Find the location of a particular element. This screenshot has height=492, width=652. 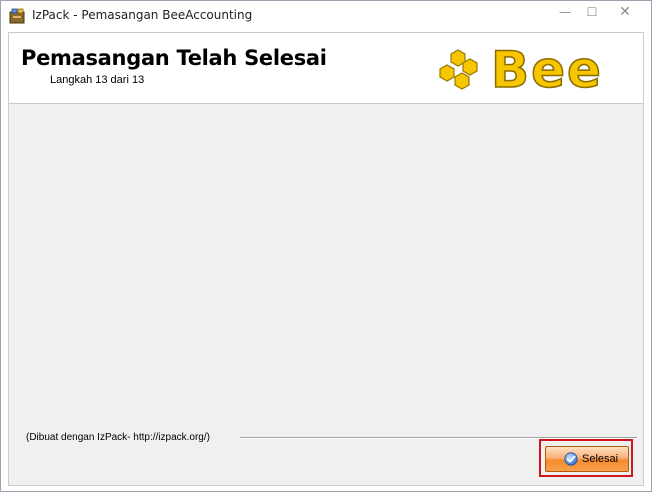

finish-button-label: Selesai is located at coordinates (600, 459).